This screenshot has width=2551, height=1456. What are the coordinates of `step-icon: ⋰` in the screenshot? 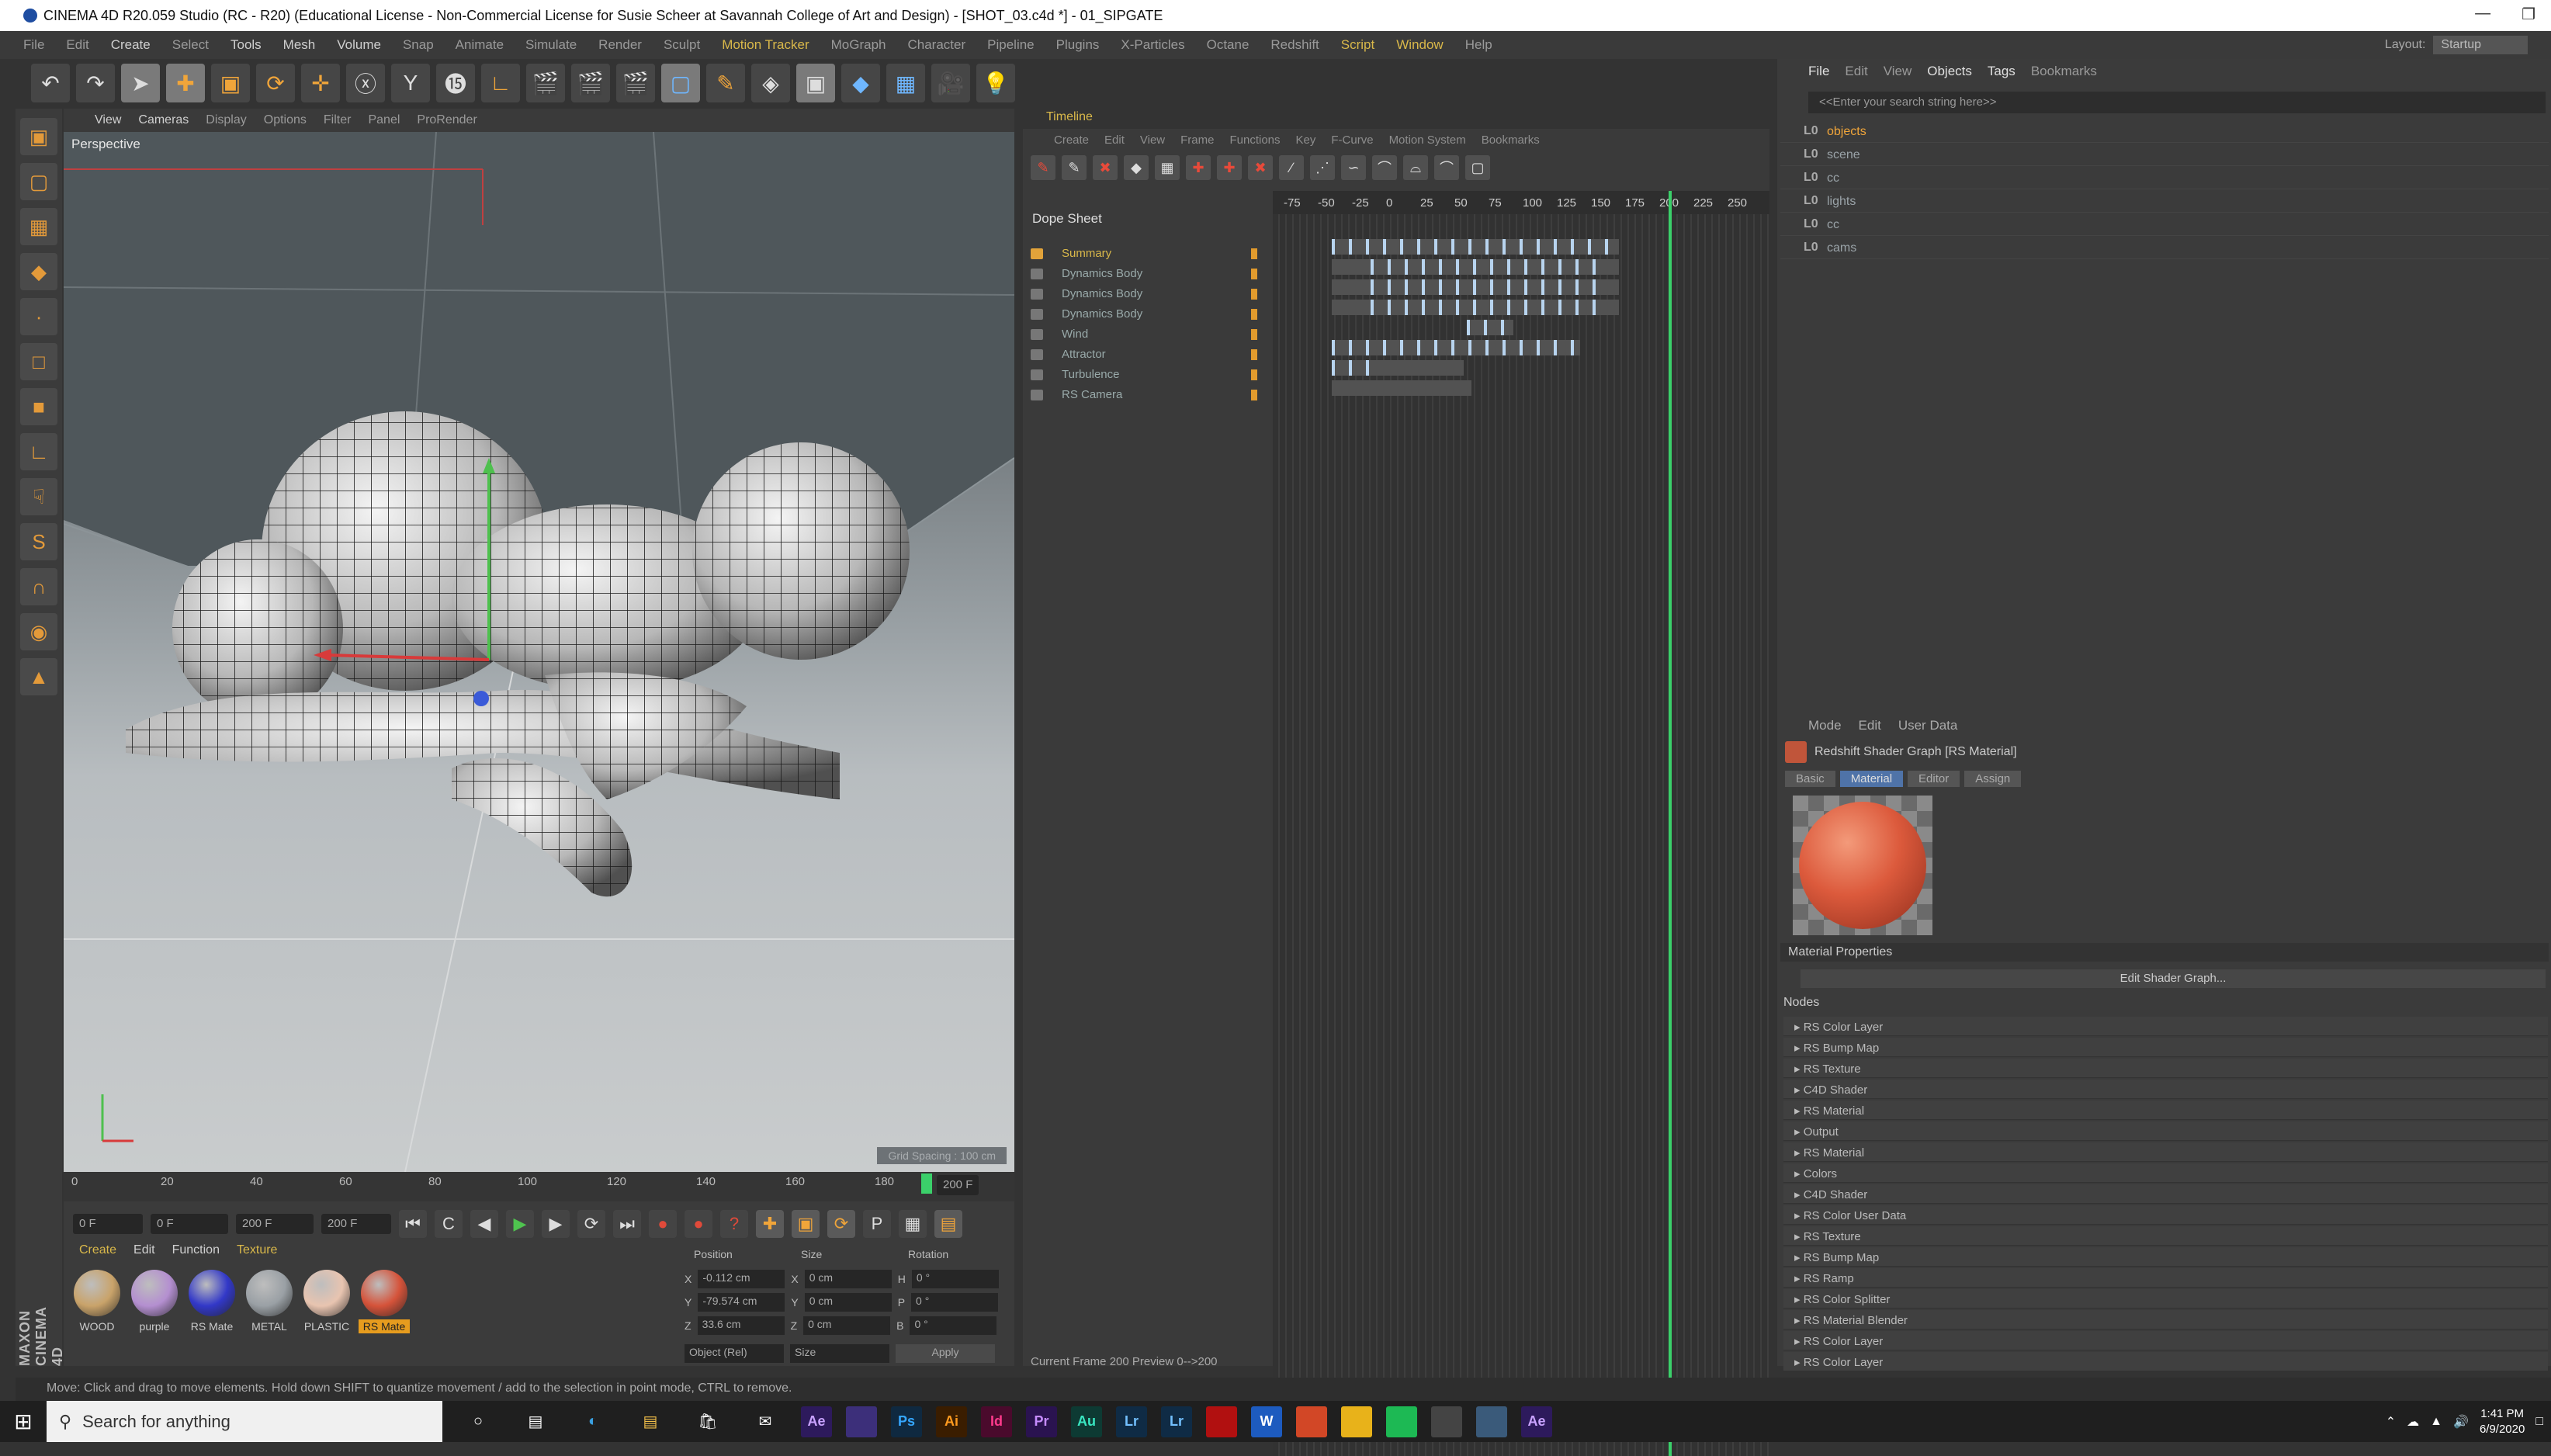 It's located at (1322, 168).